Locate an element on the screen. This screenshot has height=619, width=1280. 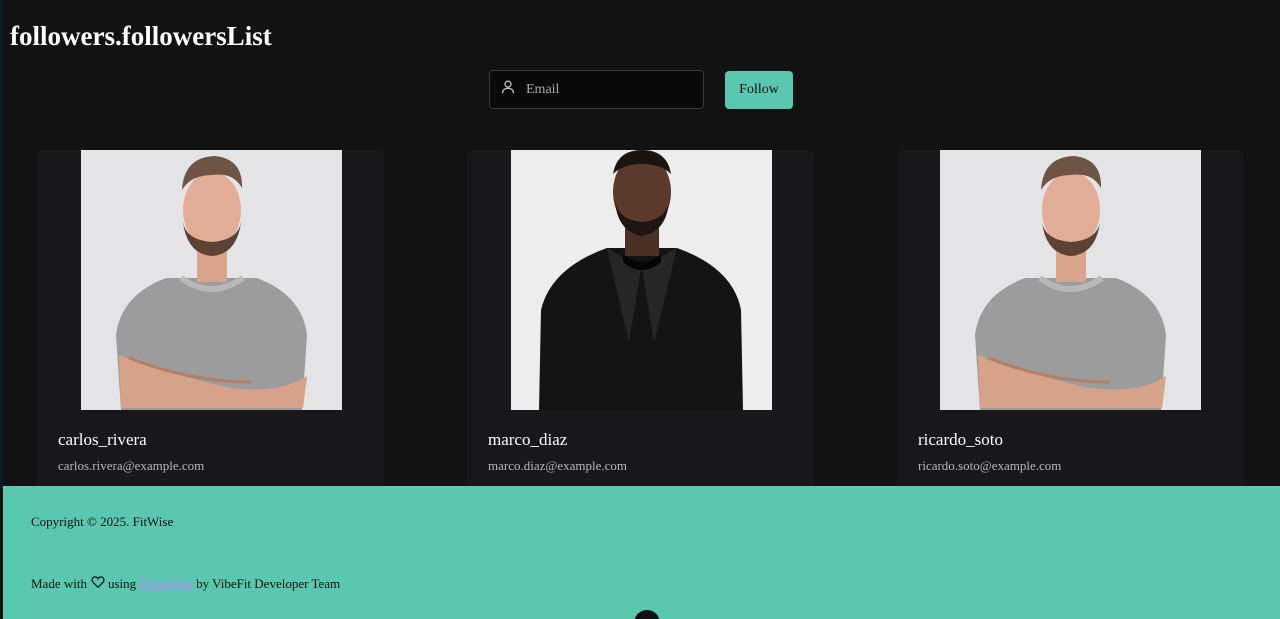
email-input is located at coordinates (606, 89).